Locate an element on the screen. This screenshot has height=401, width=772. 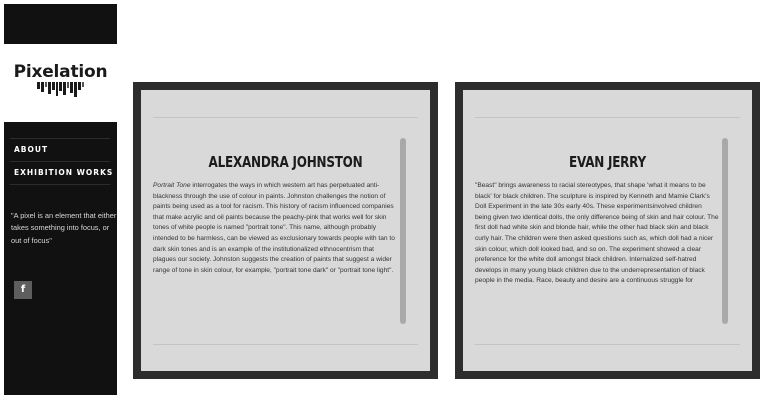
site-logo: Pixelation is located at coordinates (60, 82).